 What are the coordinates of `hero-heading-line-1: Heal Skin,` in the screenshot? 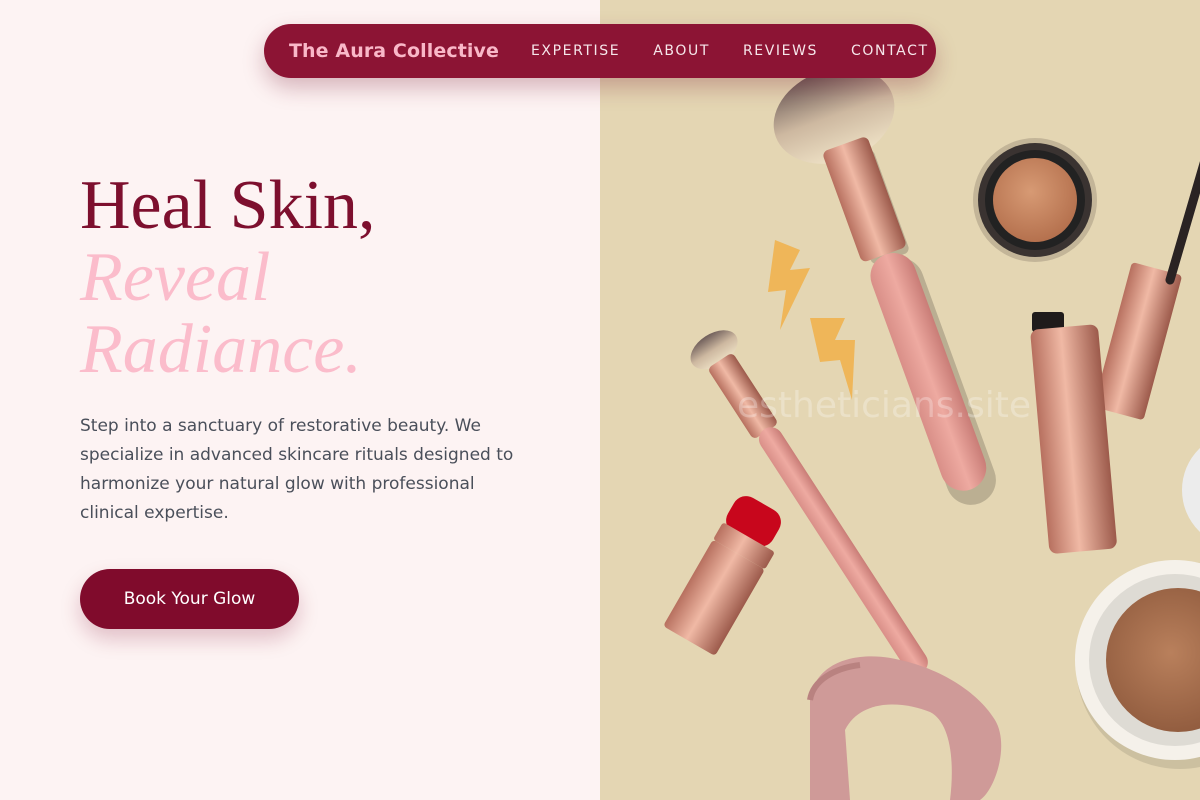 It's located at (228, 205).